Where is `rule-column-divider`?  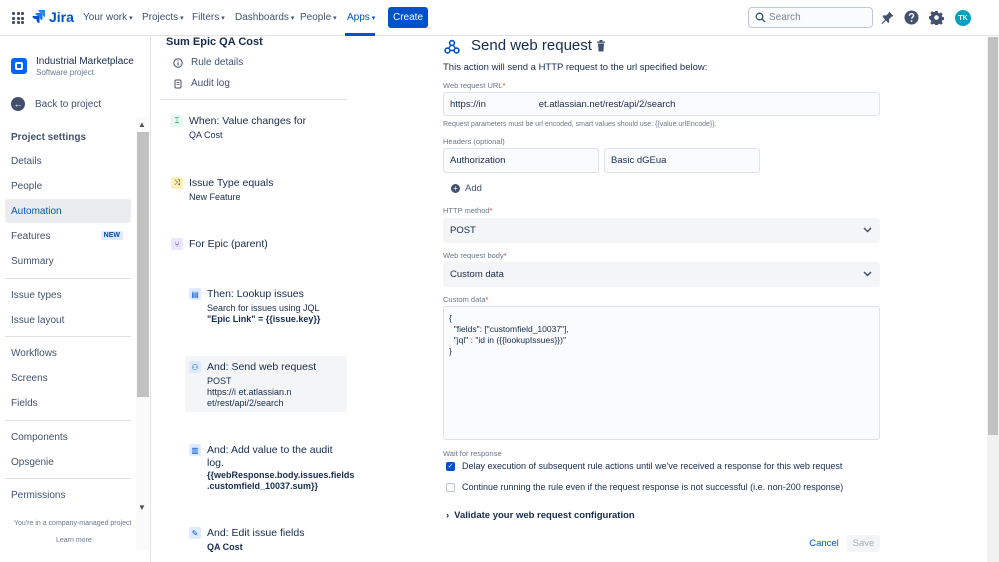
rule-column-divider is located at coordinates (253, 99).